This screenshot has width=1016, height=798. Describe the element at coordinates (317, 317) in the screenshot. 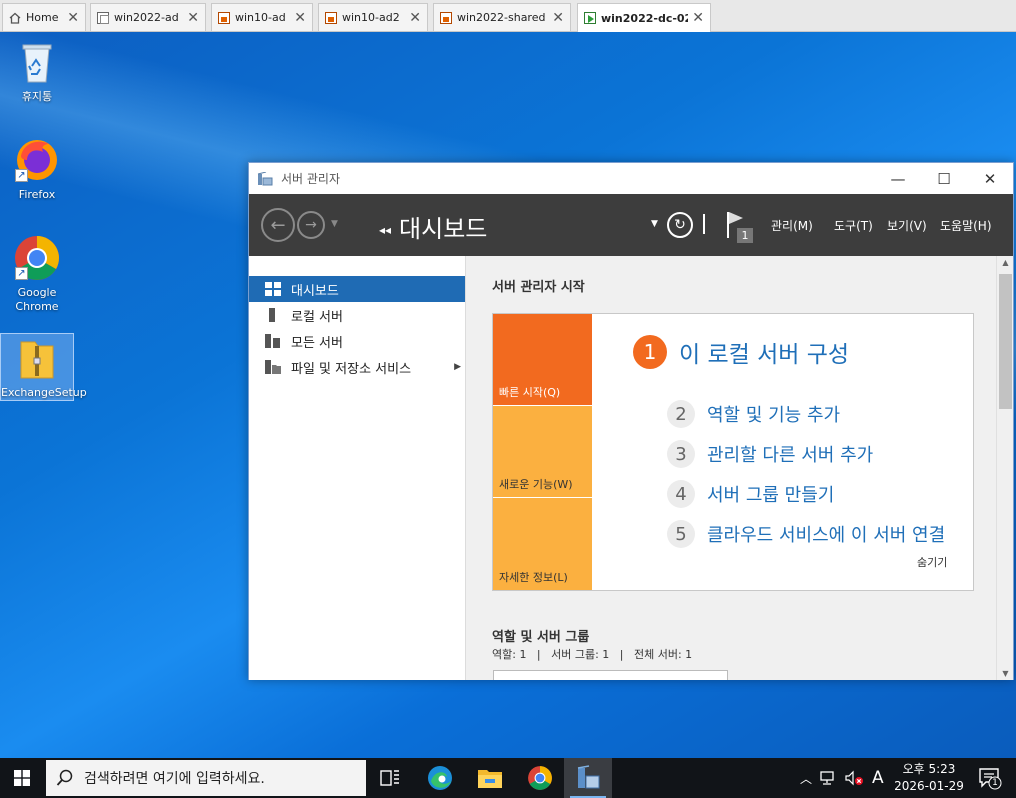

I see `nav-item-label: 로컬 서버` at that location.